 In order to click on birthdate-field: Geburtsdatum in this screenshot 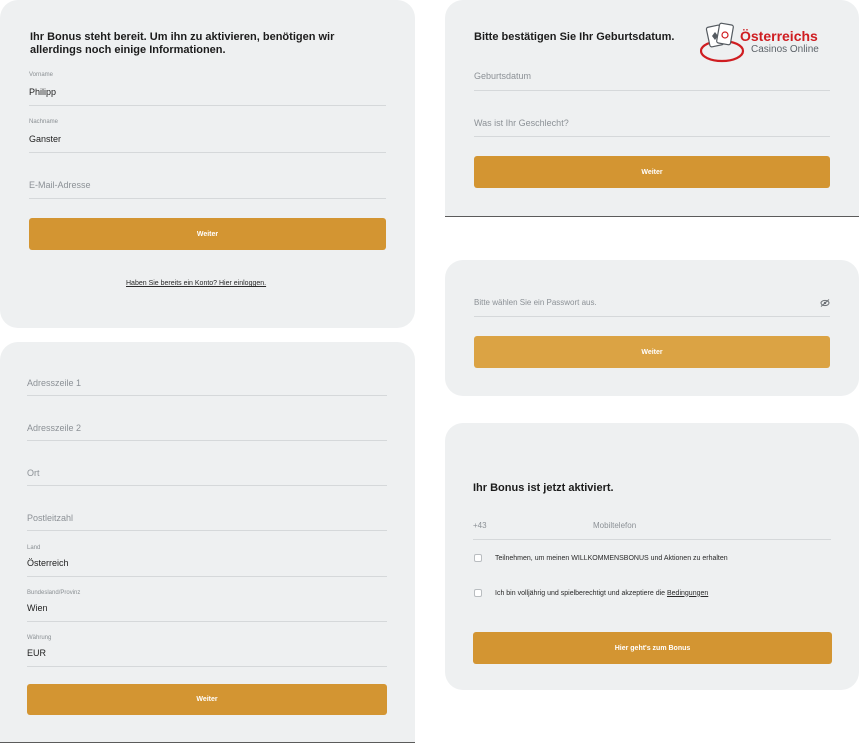, I will do `click(652, 77)`.